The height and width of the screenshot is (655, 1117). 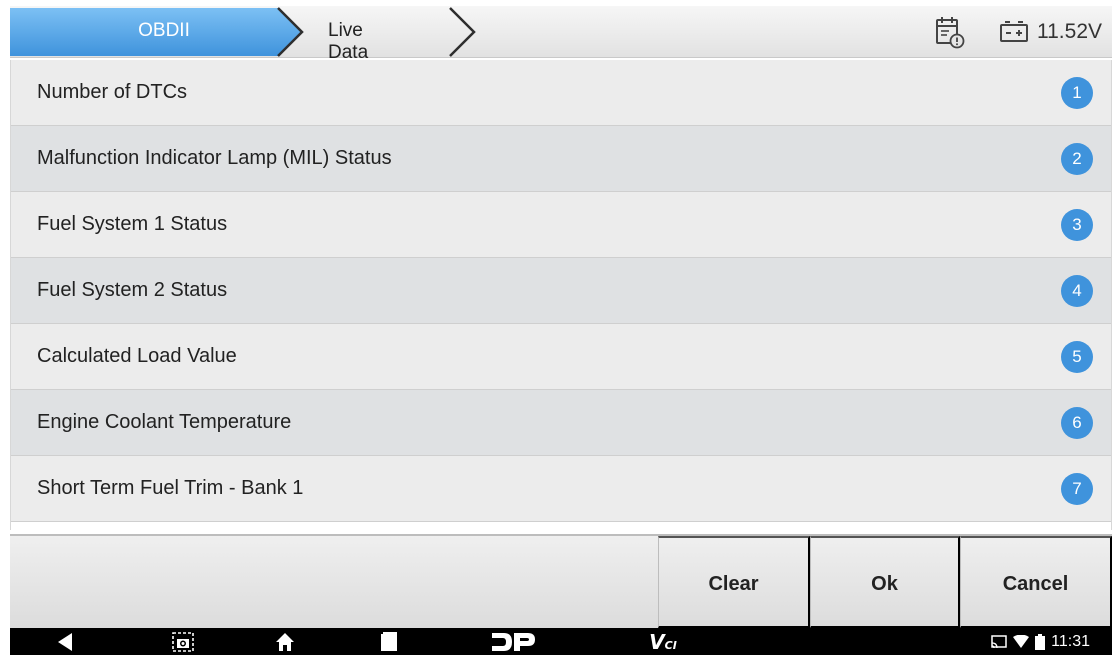 I want to click on calendar-alert-icon, so click(x=950, y=32).